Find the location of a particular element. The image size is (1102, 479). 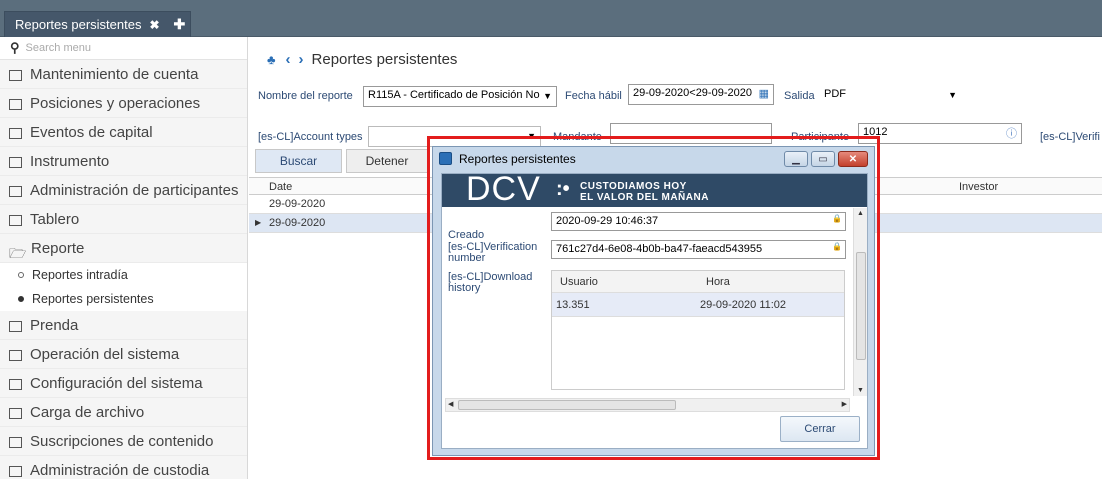

sidebar-subitem-label: Reportes persistentes is located at coordinates (93, 299).